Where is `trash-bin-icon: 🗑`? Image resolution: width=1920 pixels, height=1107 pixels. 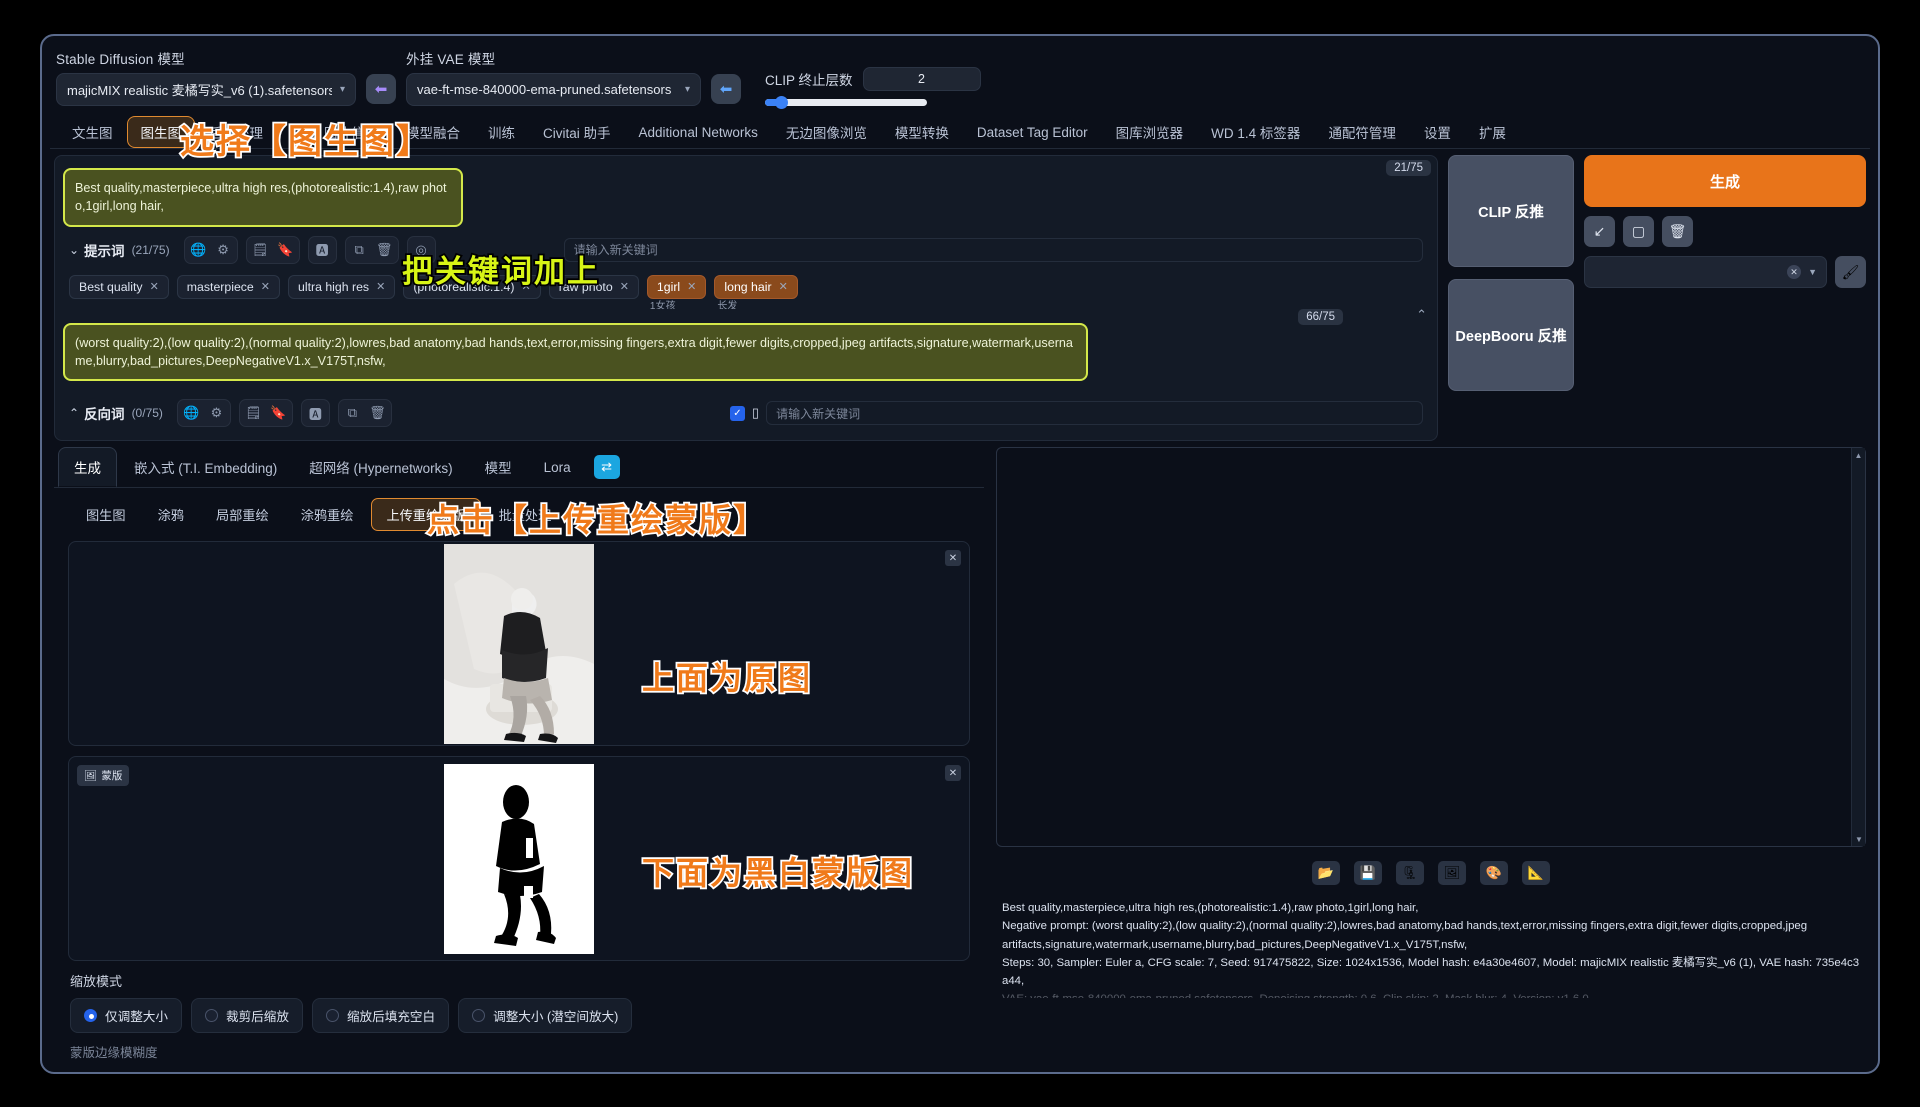 trash-bin-icon: 🗑 is located at coordinates (1677, 231).